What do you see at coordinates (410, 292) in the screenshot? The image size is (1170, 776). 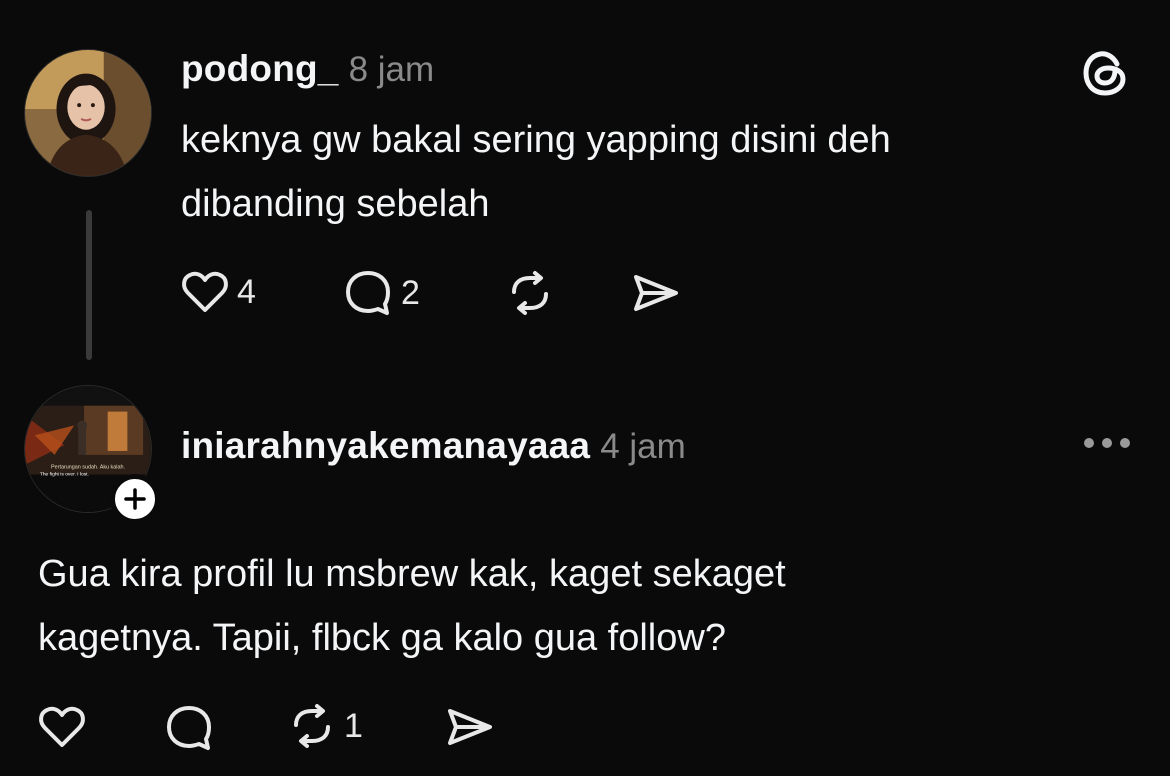 I see `reply-count: 2` at bounding box center [410, 292].